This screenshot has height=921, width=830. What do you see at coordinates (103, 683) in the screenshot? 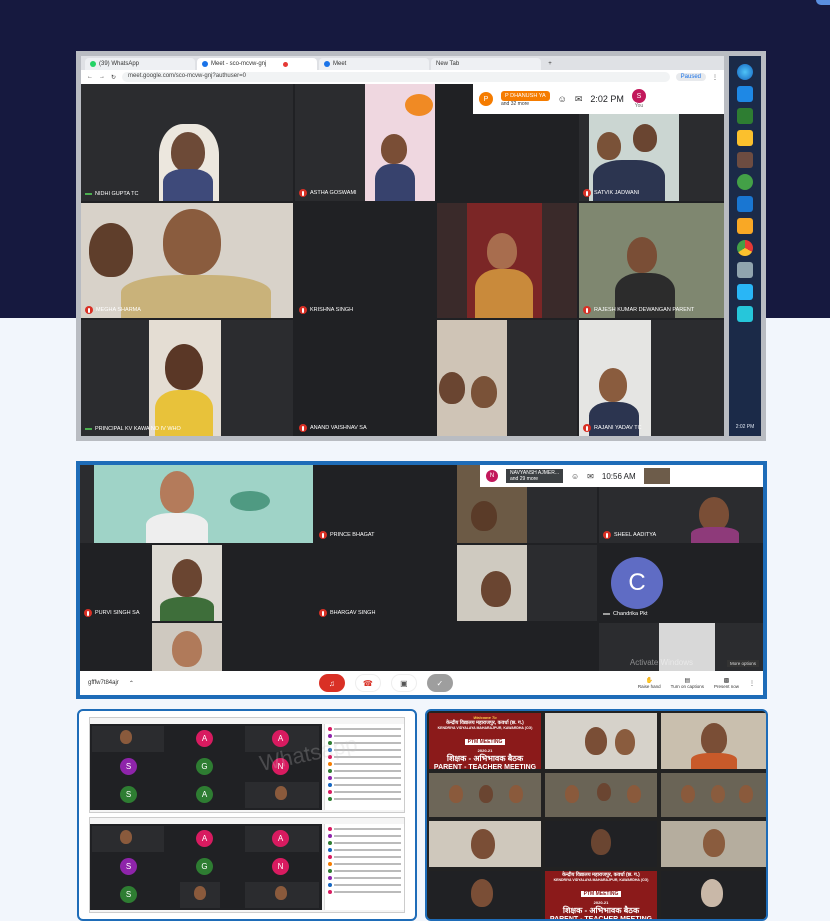
I see `meeting-code: gfffw7t84ajr` at bounding box center [103, 683].